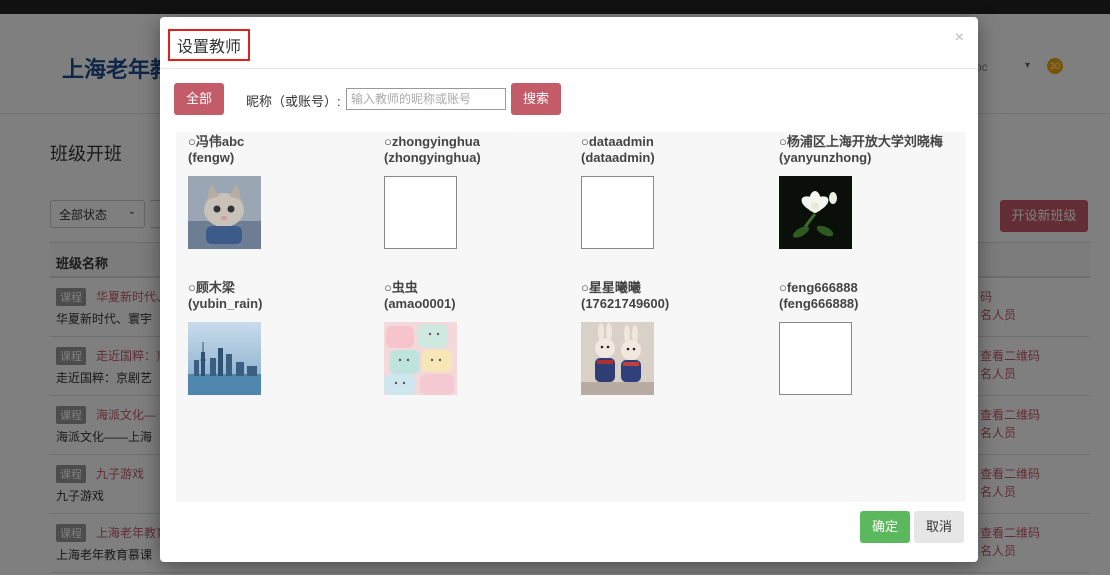 The width and height of the screenshot is (1110, 575). What do you see at coordinates (209, 45) in the screenshot?
I see `dialog-title: 设置教师` at bounding box center [209, 45].